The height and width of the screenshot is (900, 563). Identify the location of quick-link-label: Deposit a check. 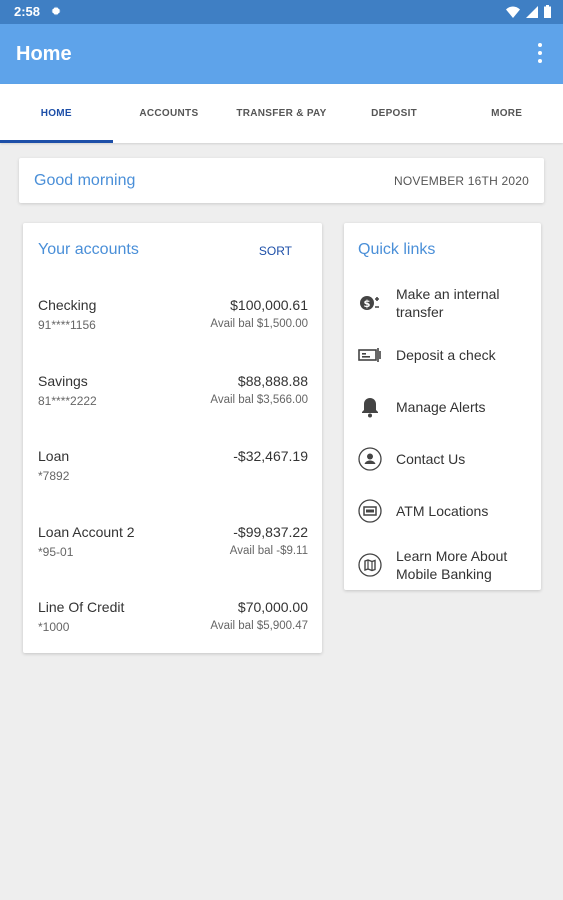
(446, 355).